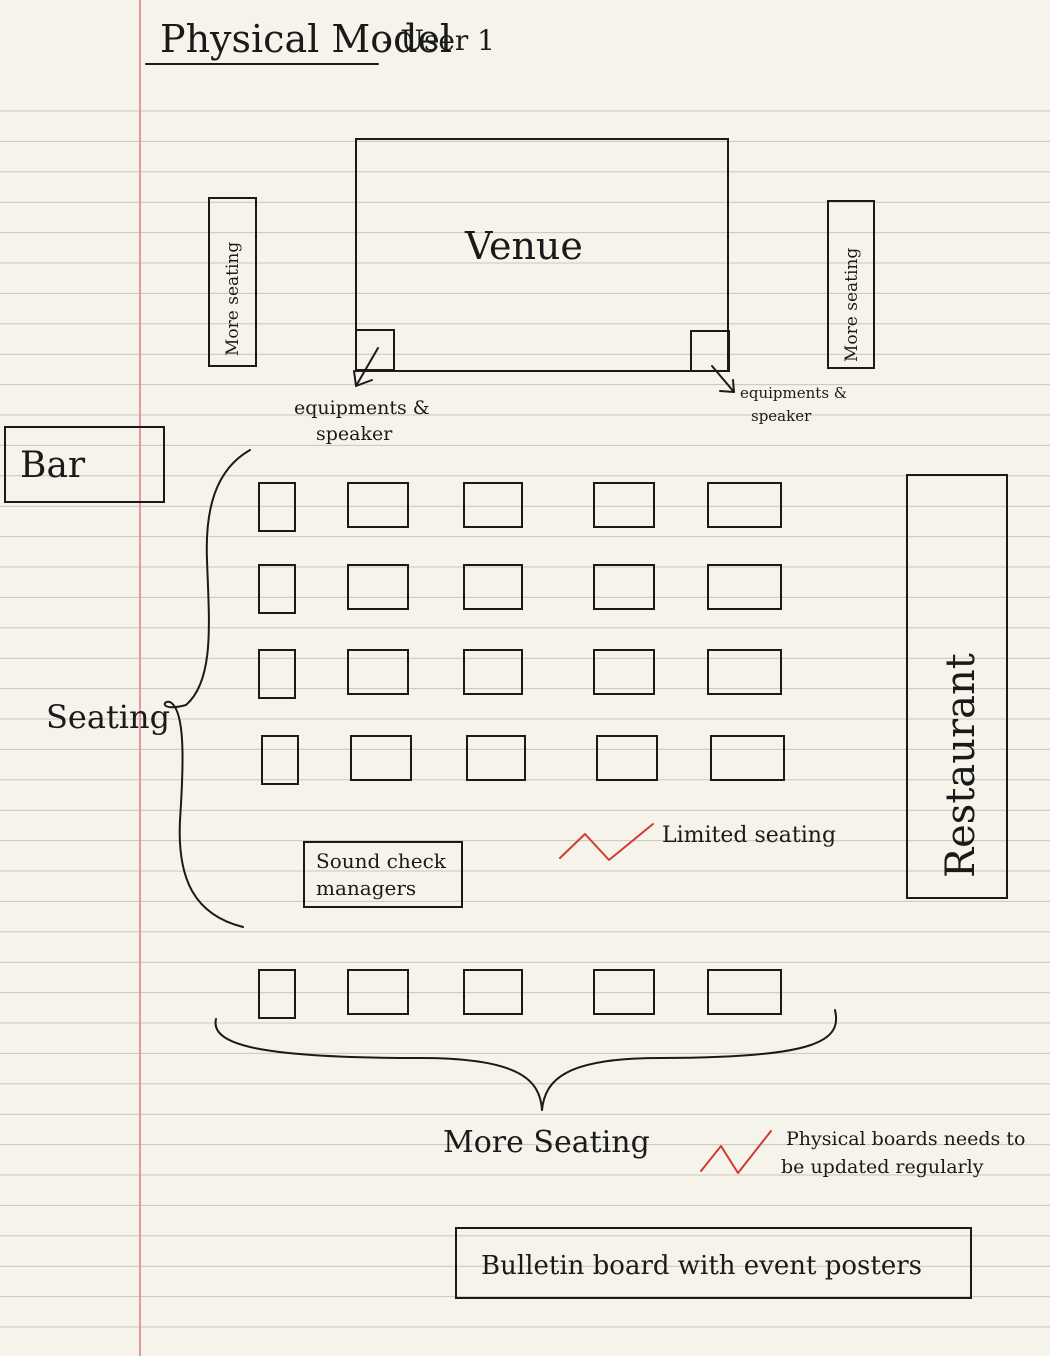 The image size is (1050, 1356). I want to click on bar-label: Bar, so click(53, 465).